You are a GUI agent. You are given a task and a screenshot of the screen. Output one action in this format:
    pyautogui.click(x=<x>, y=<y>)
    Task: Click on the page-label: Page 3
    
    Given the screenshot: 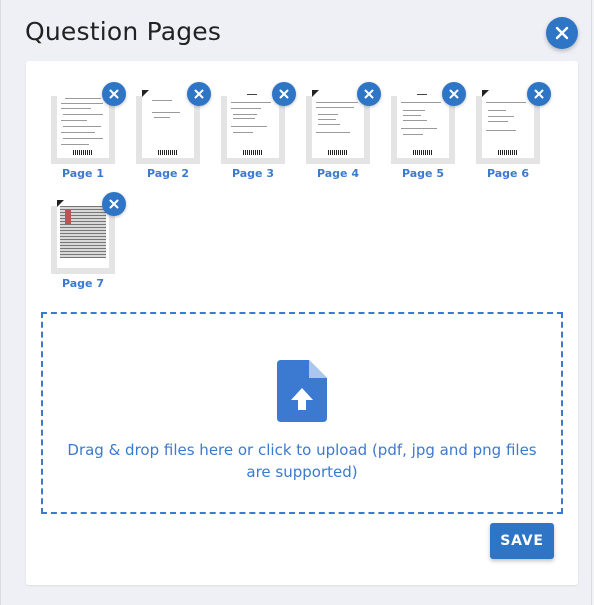 What is the action you would take?
    pyautogui.click(x=252, y=173)
    